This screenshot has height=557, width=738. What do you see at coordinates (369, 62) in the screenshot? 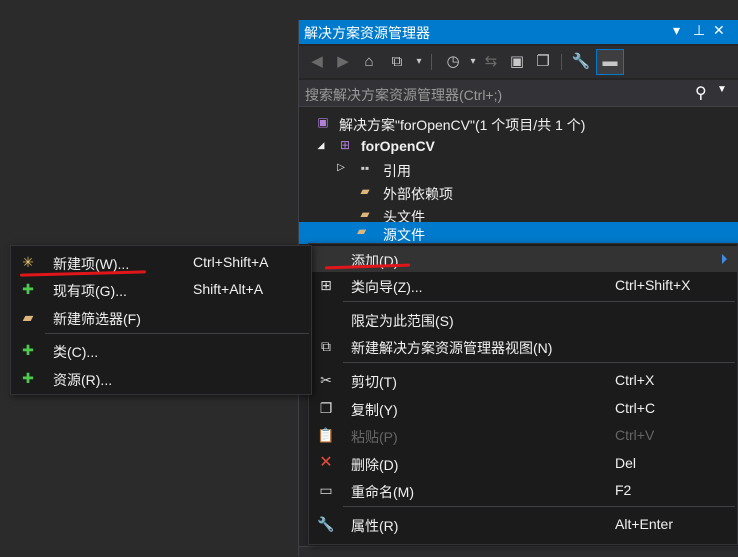
I see `home-icon: ⌂` at bounding box center [369, 62].